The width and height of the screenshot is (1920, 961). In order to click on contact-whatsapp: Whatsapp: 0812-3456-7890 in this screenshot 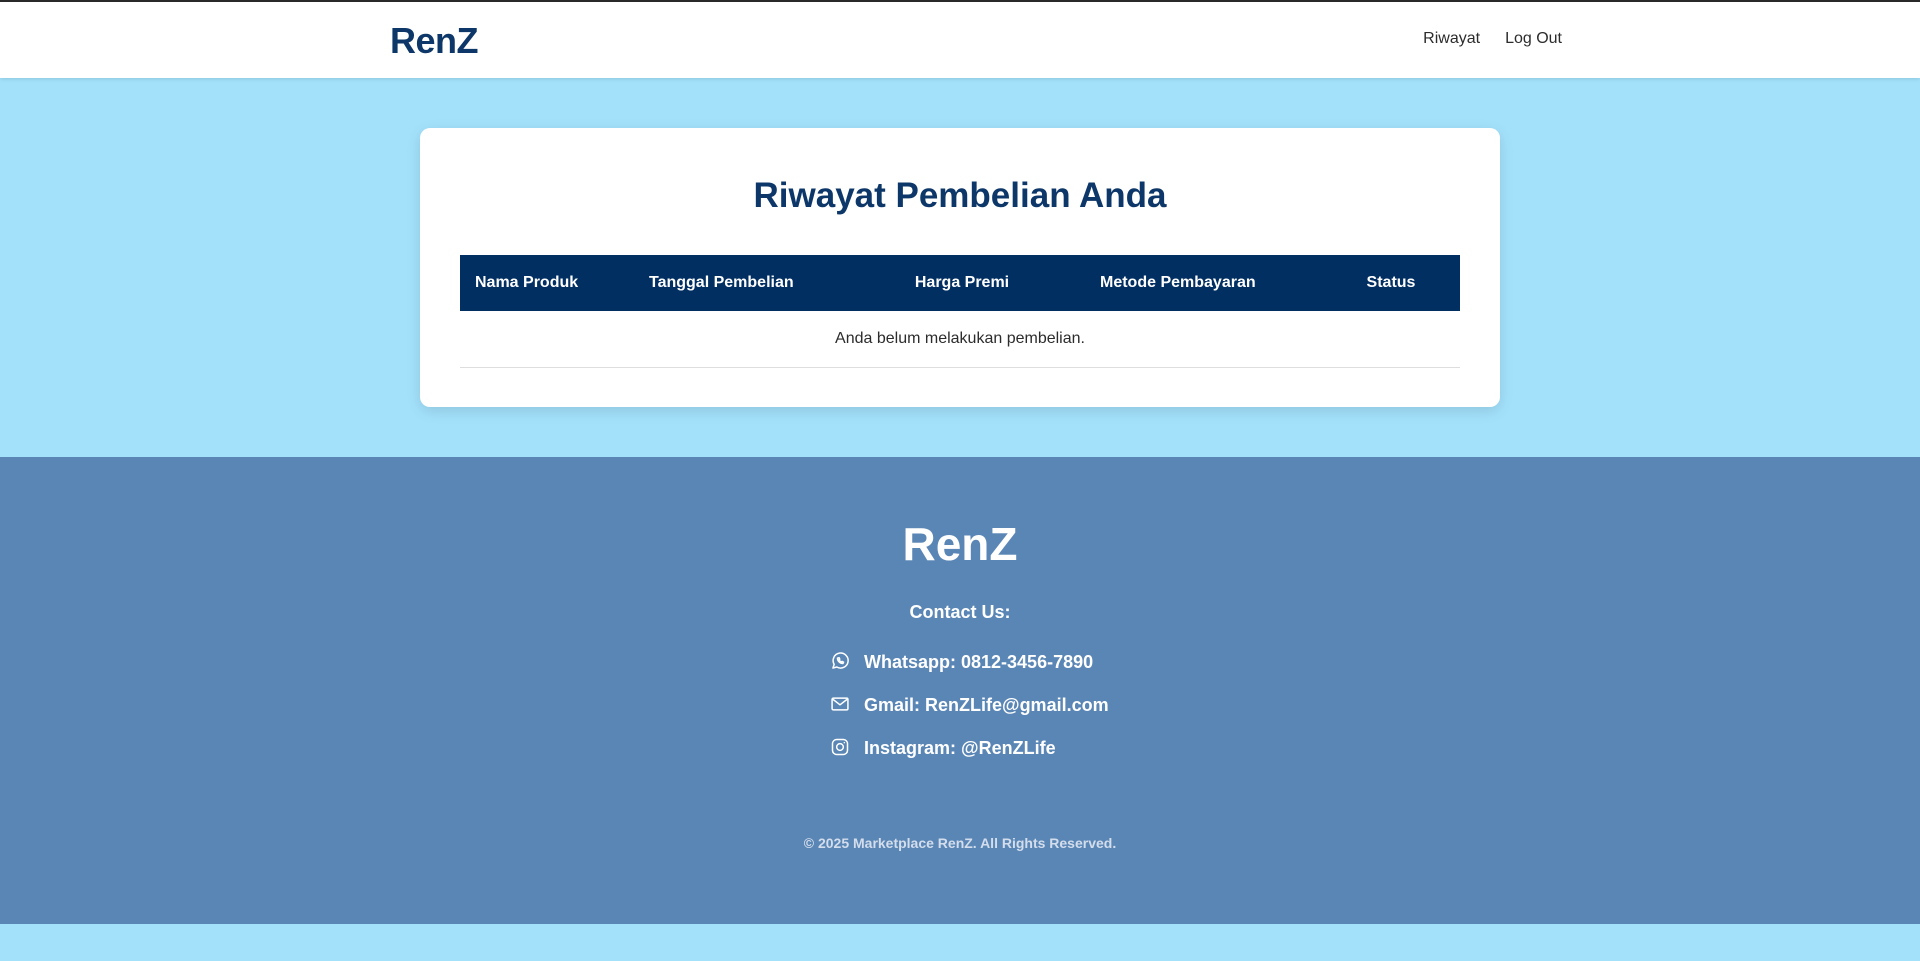, I will do `click(961, 662)`.